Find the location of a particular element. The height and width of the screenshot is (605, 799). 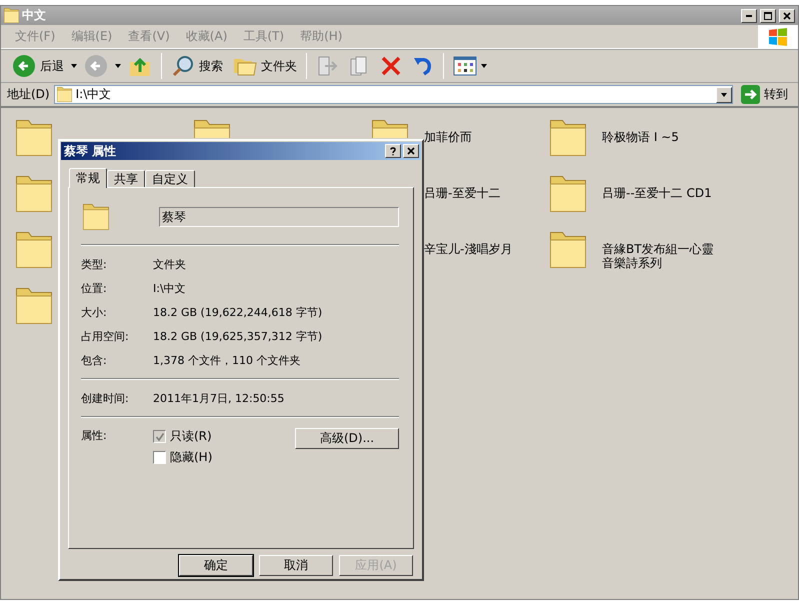

property-label: 占用空间: is located at coordinates (105, 336).